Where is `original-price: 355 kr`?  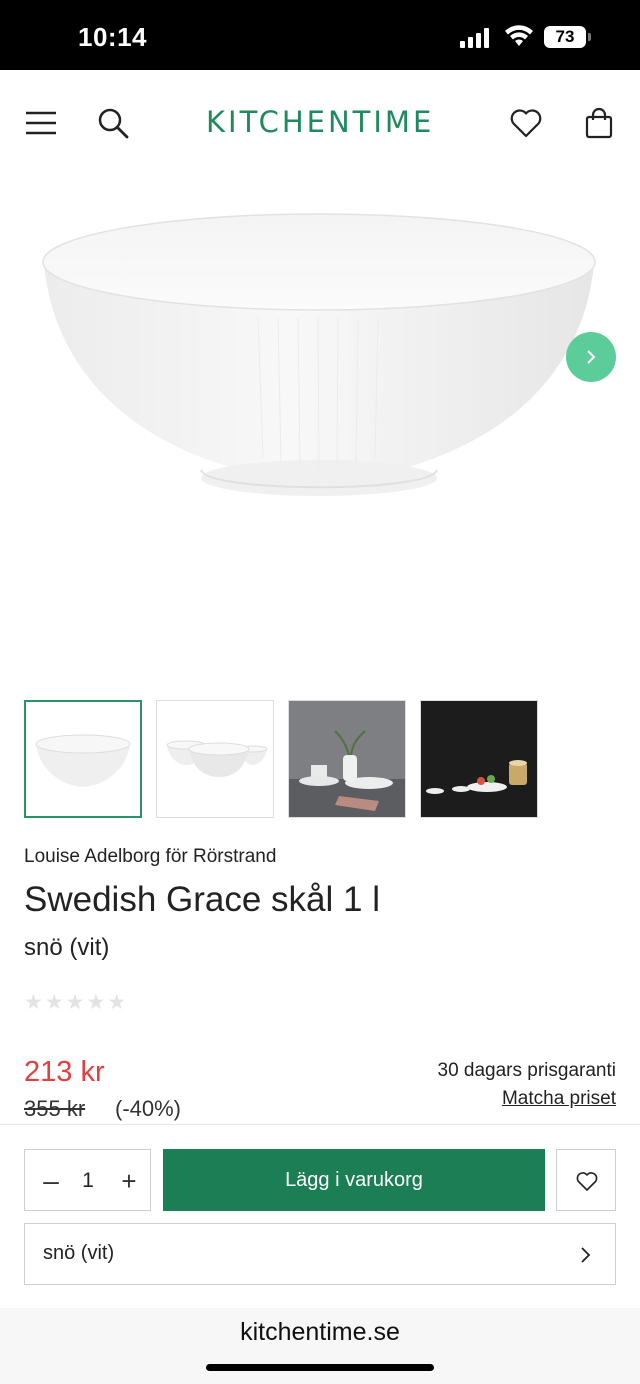
original-price: 355 kr is located at coordinates (55, 1108).